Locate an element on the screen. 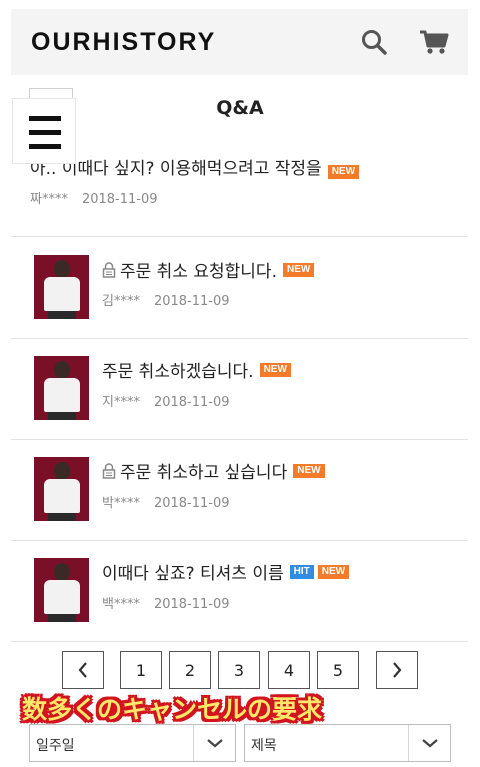  post-title: 주문 취소하고 싶습니다 NEW is located at coordinates (213, 470).